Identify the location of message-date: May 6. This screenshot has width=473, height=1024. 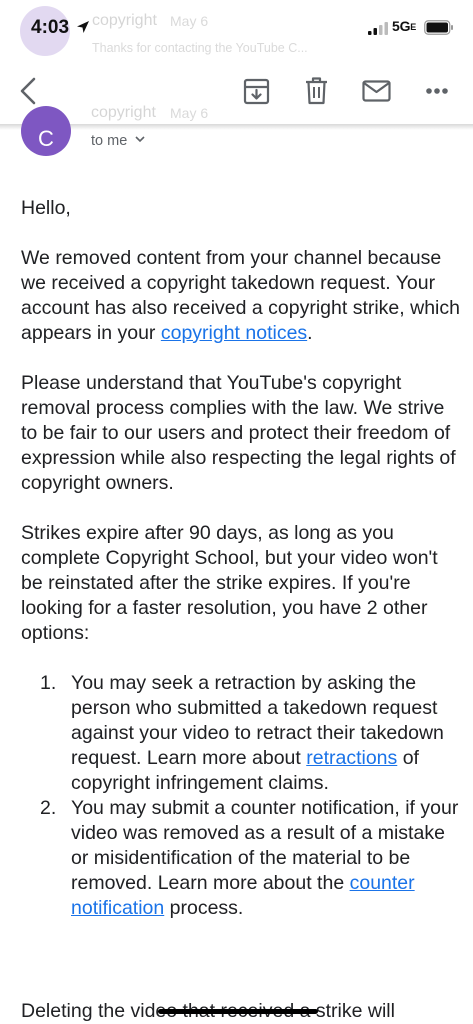
(189, 113).